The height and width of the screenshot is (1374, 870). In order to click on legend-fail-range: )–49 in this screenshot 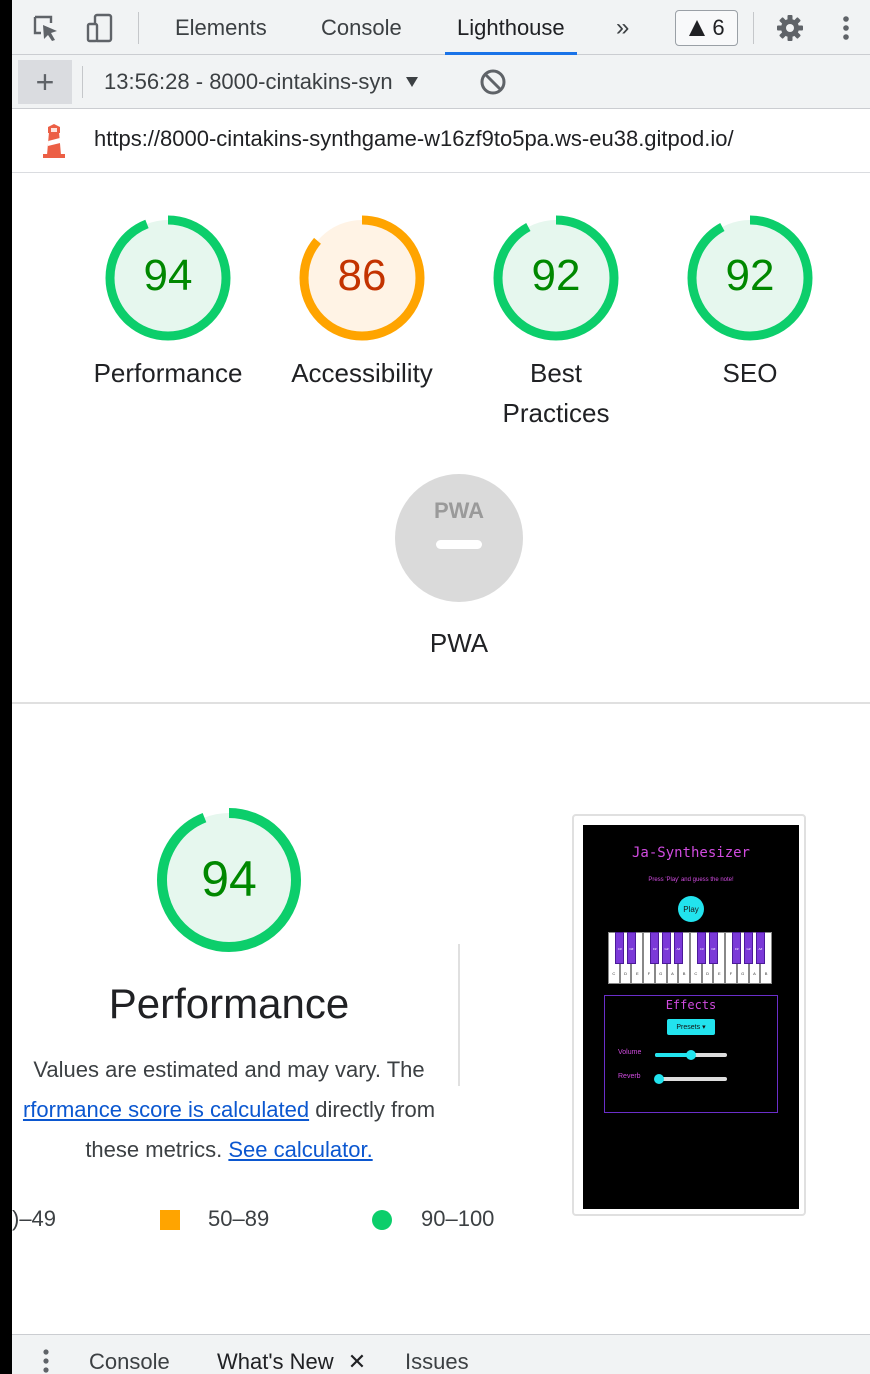, I will do `click(34, 1218)`.